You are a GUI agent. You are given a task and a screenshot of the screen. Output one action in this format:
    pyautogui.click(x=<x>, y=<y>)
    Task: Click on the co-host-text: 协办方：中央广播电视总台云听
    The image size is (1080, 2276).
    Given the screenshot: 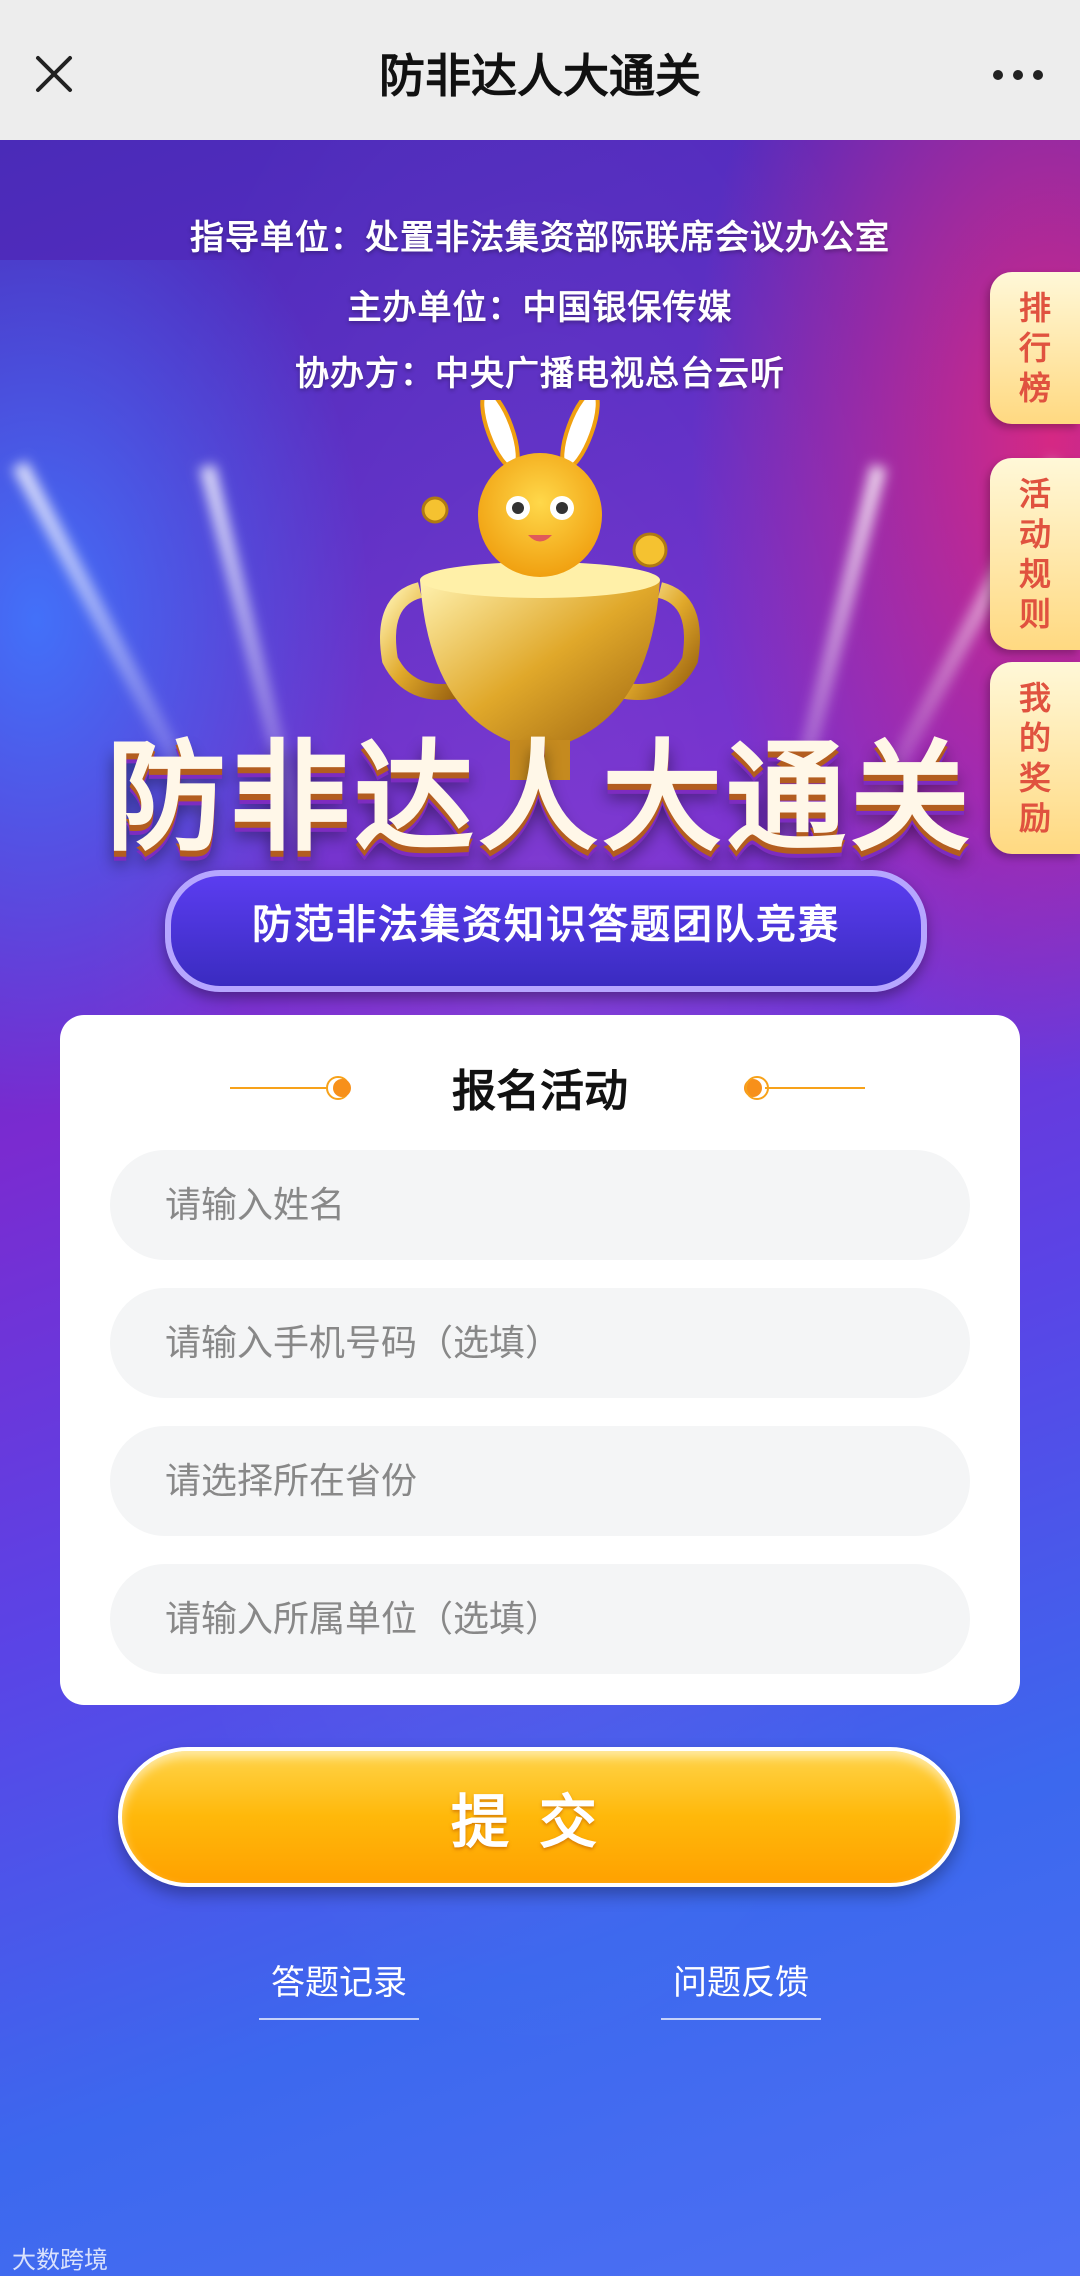 What is the action you would take?
    pyautogui.click(x=540, y=374)
    